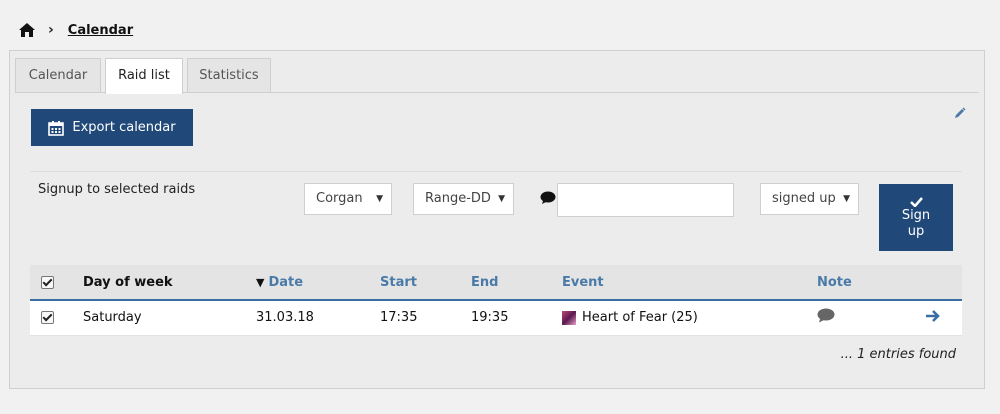 The image size is (1000, 414). Describe the element at coordinates (866, 282) in the screenshot. I see `col-note: Note` at that location.